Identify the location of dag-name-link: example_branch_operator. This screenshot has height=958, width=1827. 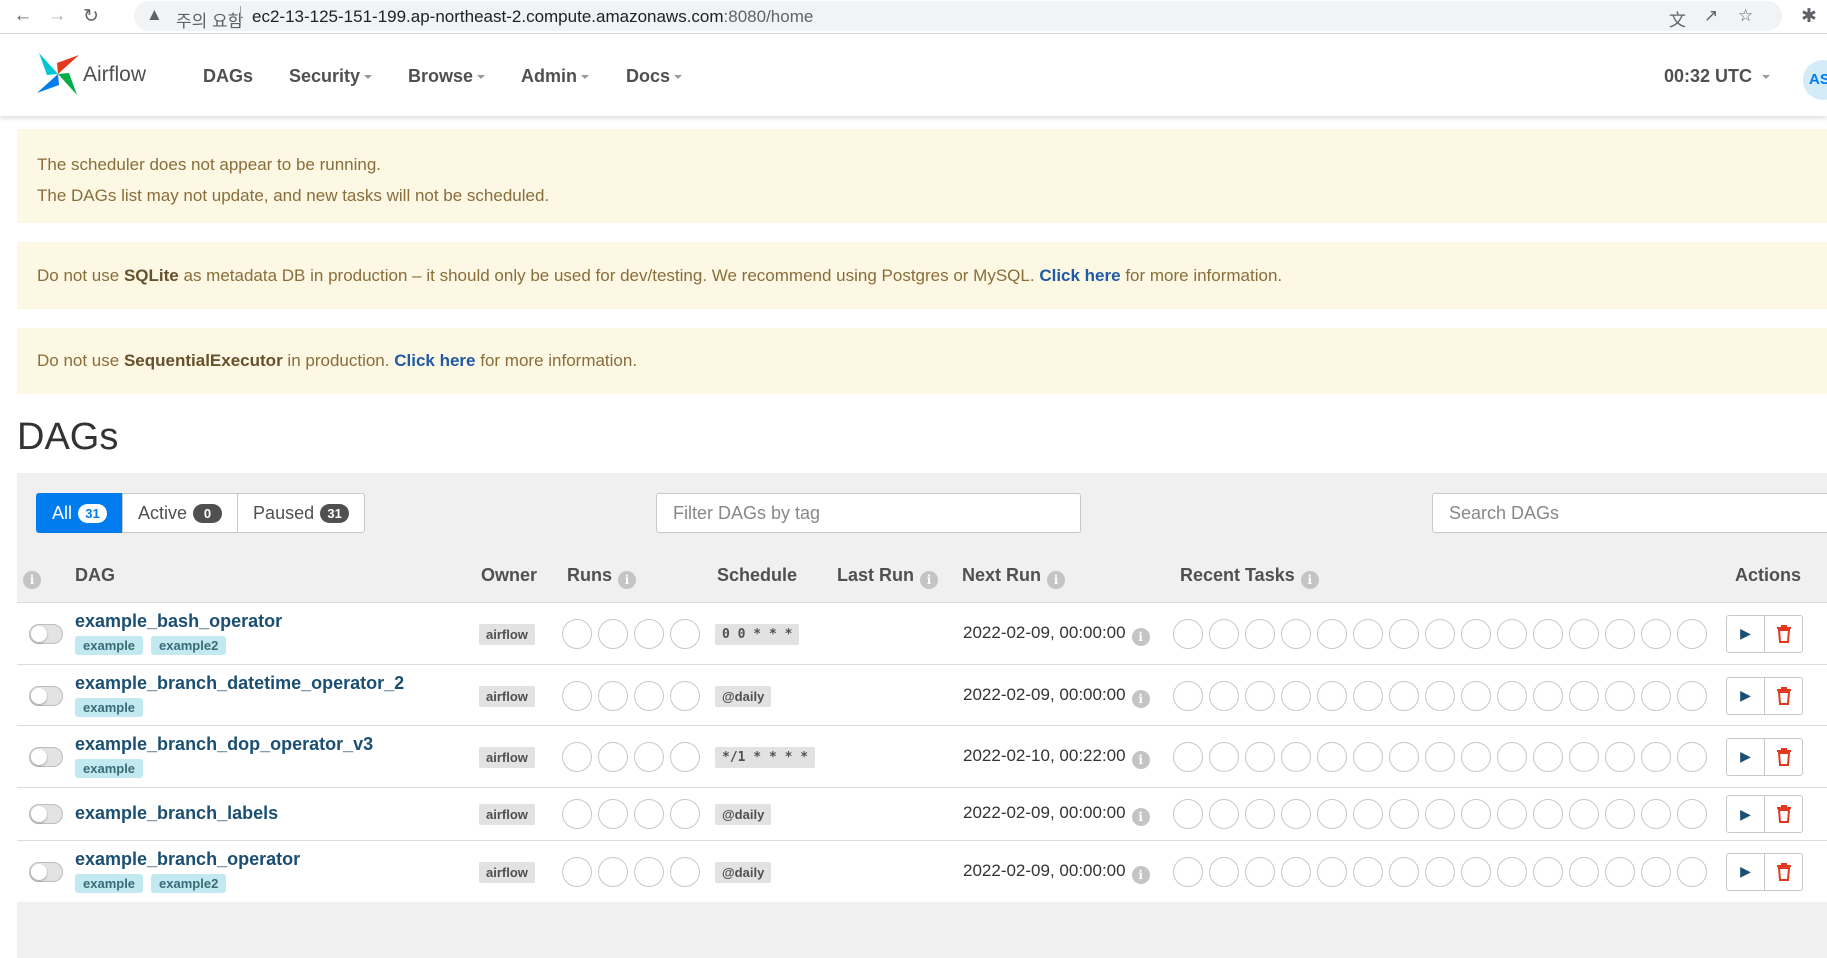
(187, 859).